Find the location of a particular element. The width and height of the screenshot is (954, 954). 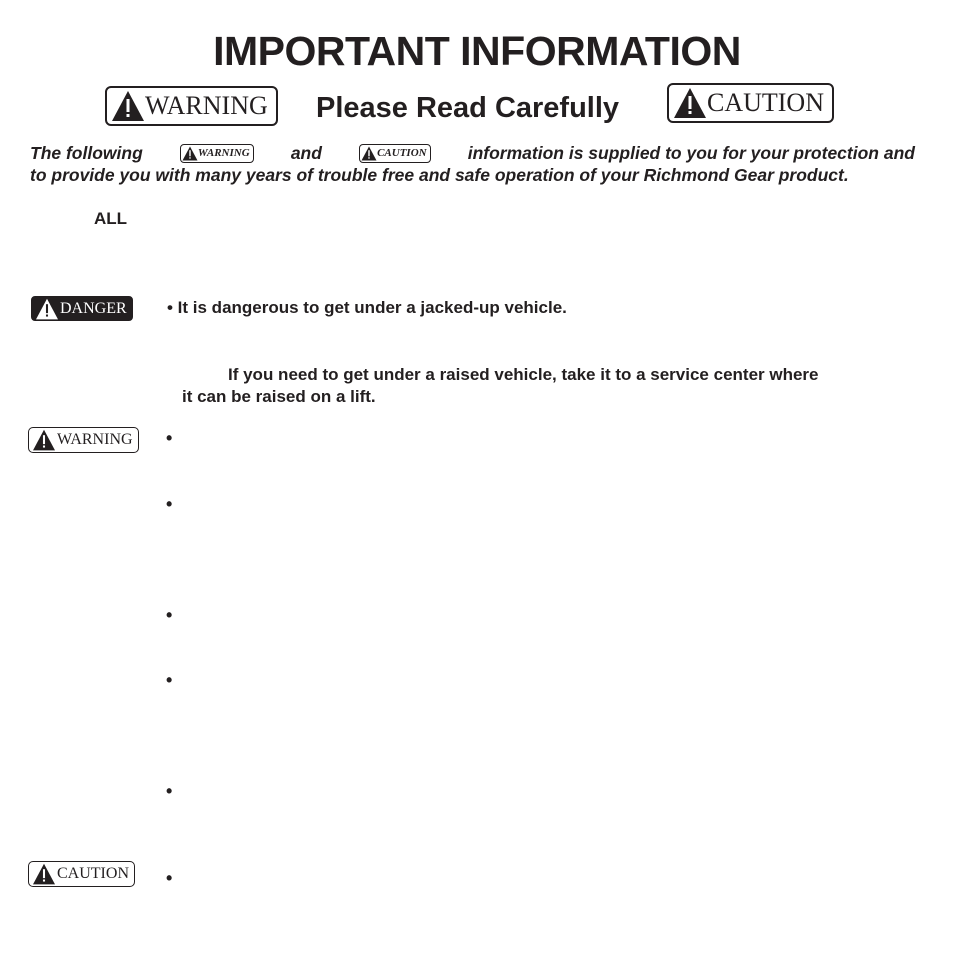

warning-badge-header: WARNING is located at coordinates (191, 106).